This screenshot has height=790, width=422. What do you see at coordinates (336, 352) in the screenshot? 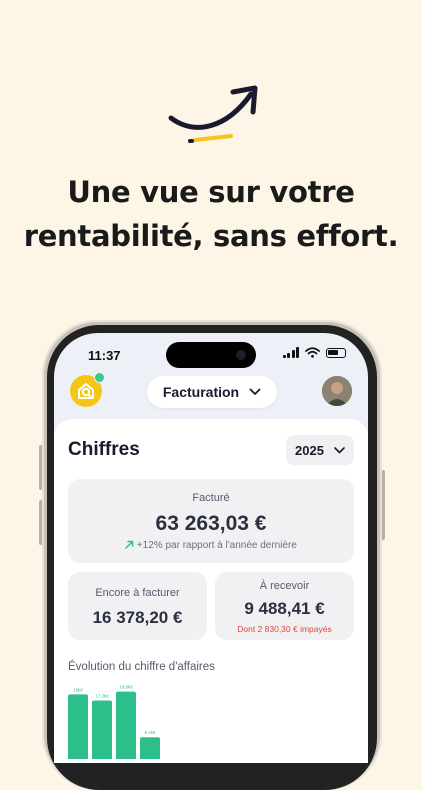
I see `battery-icon` at bounding box center [336, 352].